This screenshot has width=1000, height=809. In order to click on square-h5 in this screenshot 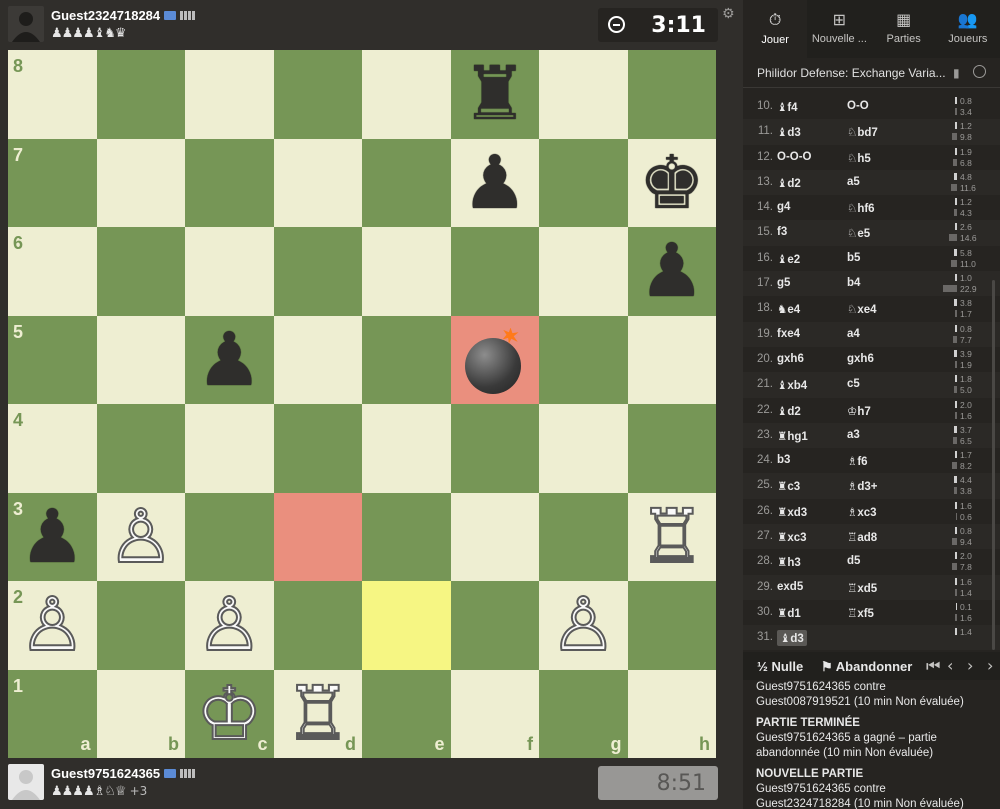, I will do `click(671, 359)`.